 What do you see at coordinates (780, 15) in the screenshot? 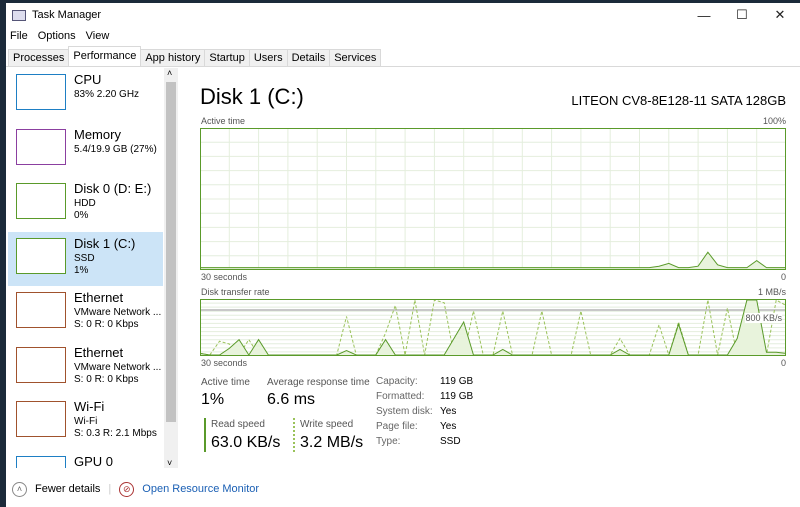
I see `close-button: ✕` at bounding box center [780, 15].